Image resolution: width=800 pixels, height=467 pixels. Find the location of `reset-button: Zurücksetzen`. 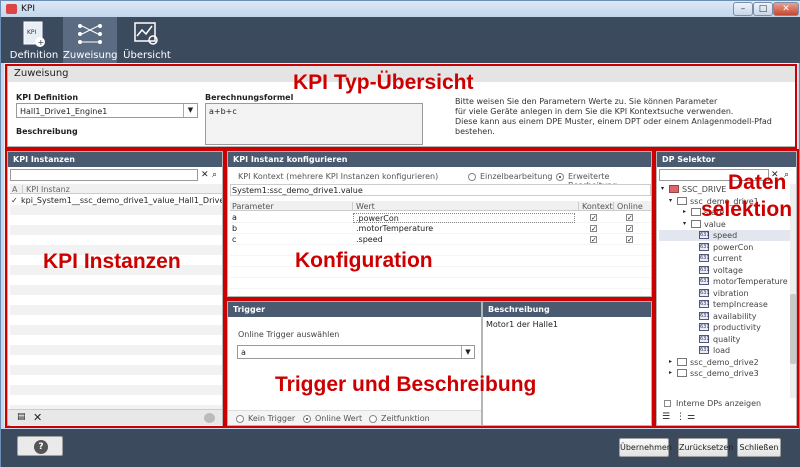

reset-button: Zurücksetzen is located at coordinates (705, 447).